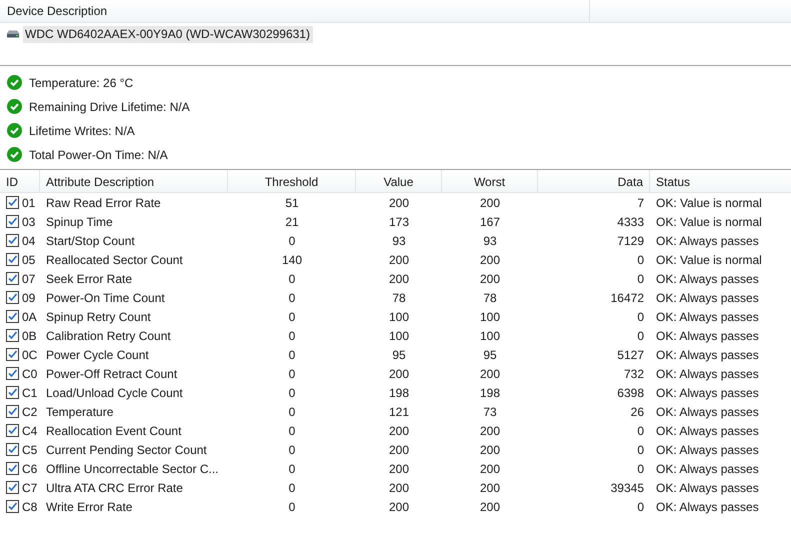 Image resolution: width=791 pixels, height=533 pixels. I want to click on table-cell: 198, so click(399, 393).